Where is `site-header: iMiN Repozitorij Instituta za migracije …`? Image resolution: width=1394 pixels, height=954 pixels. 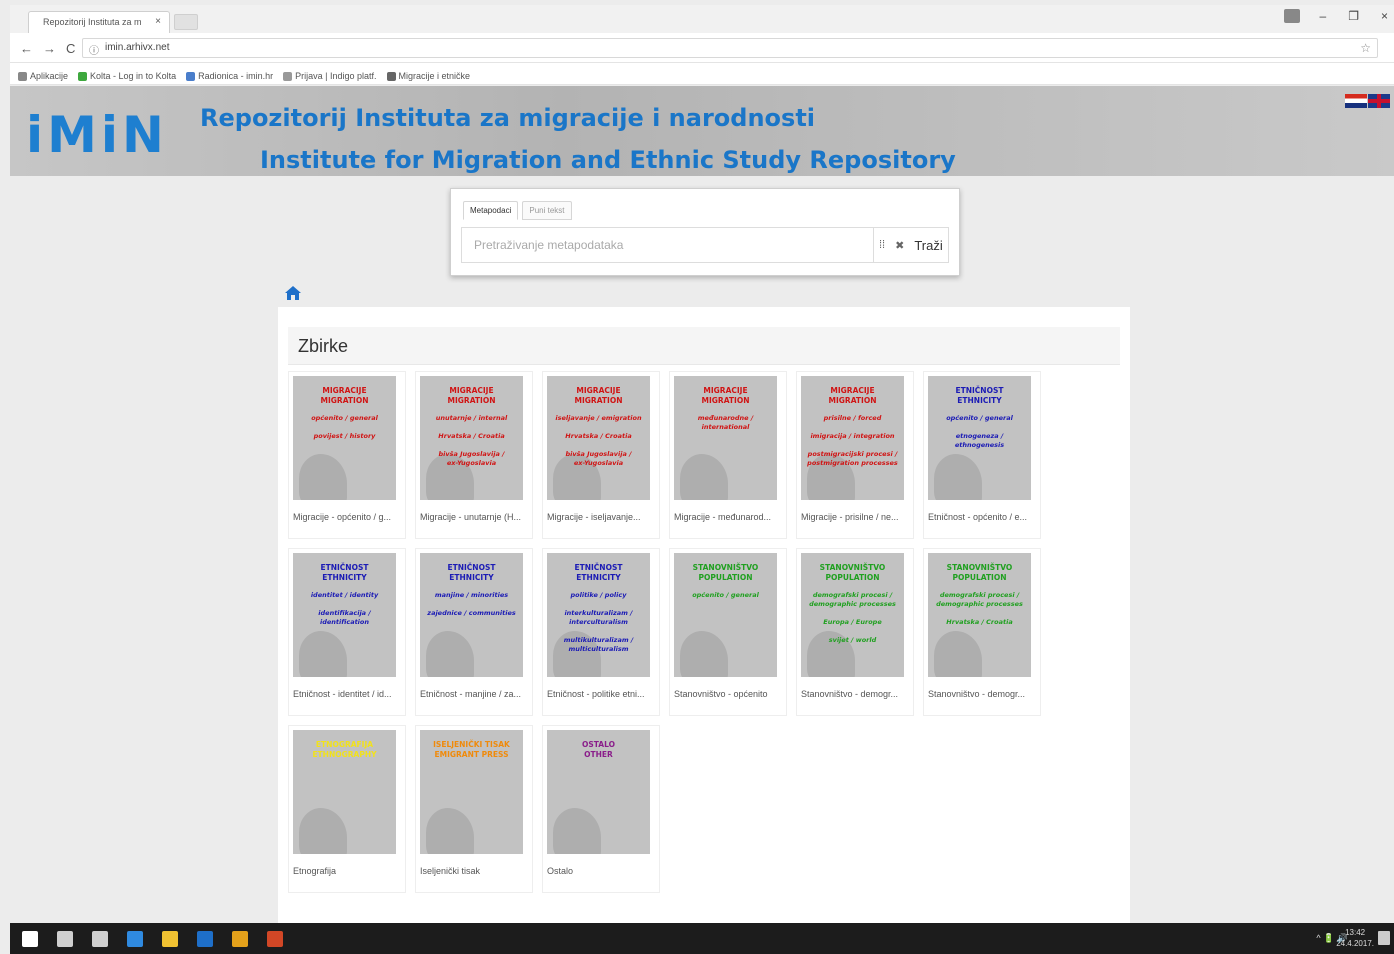
site-header: iMiN Repozitorij Instituta za migracije … is located at coordinates (702, 131).